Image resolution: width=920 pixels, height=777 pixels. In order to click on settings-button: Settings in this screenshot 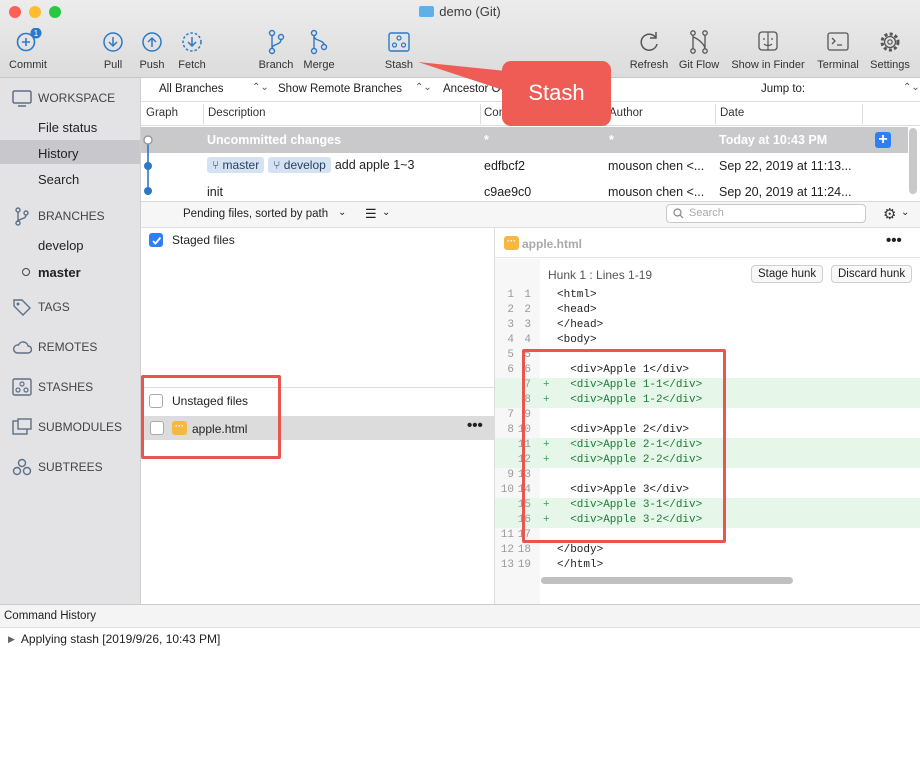, I will do `click(890, 49)`.